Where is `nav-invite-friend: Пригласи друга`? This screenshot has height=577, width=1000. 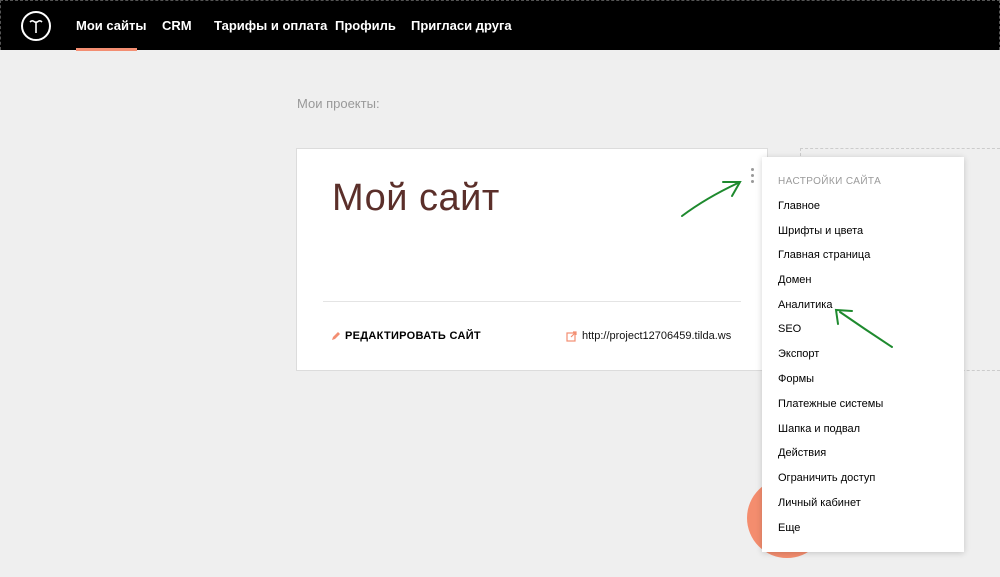
nav-invite-friend: Пригласи друга is located at coordinates (461, 26).